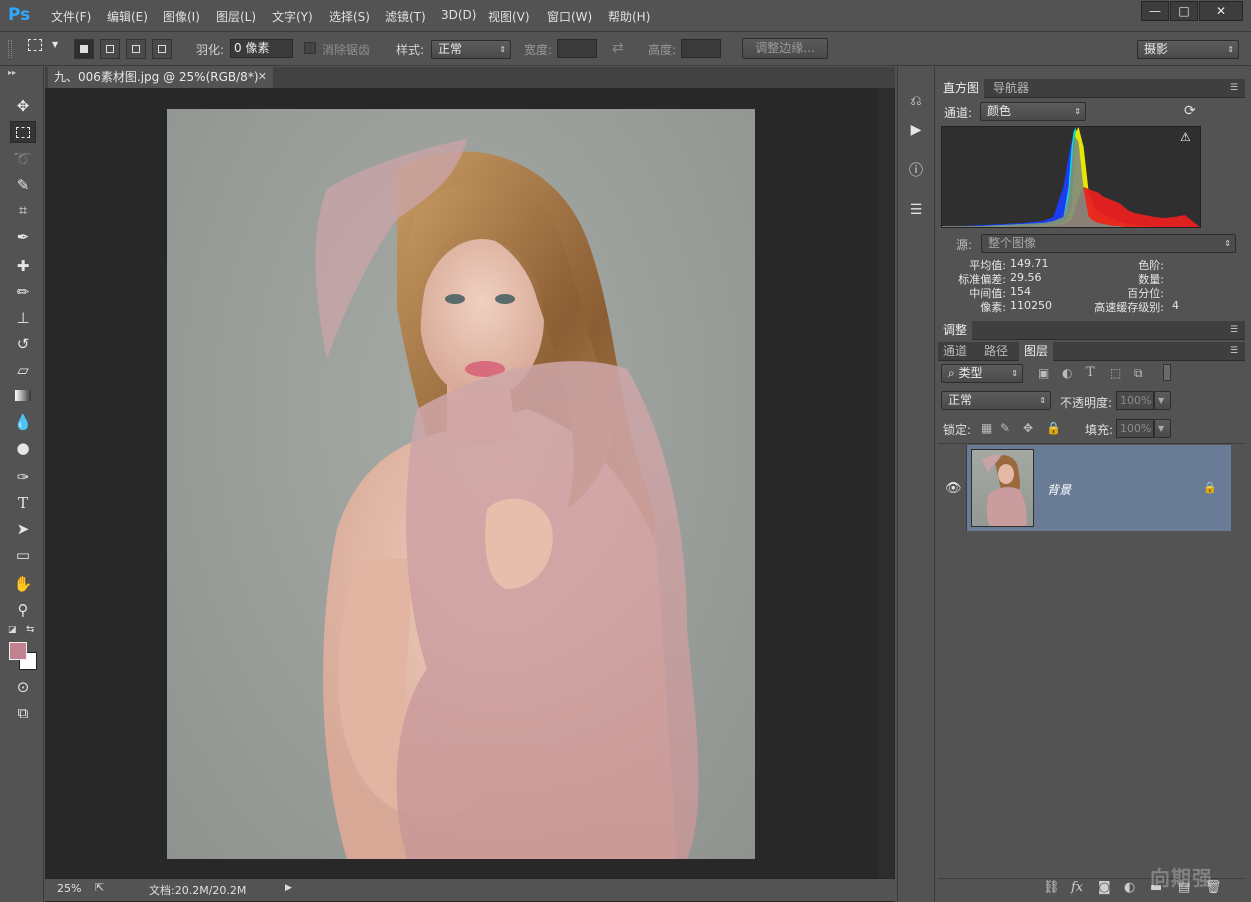 Image resolution: width=1251 pixels, height=902 pixels. What do you see at coordinates (577, 48) in the screenshot?
I see `width-input` at bounding box center [577, 48].